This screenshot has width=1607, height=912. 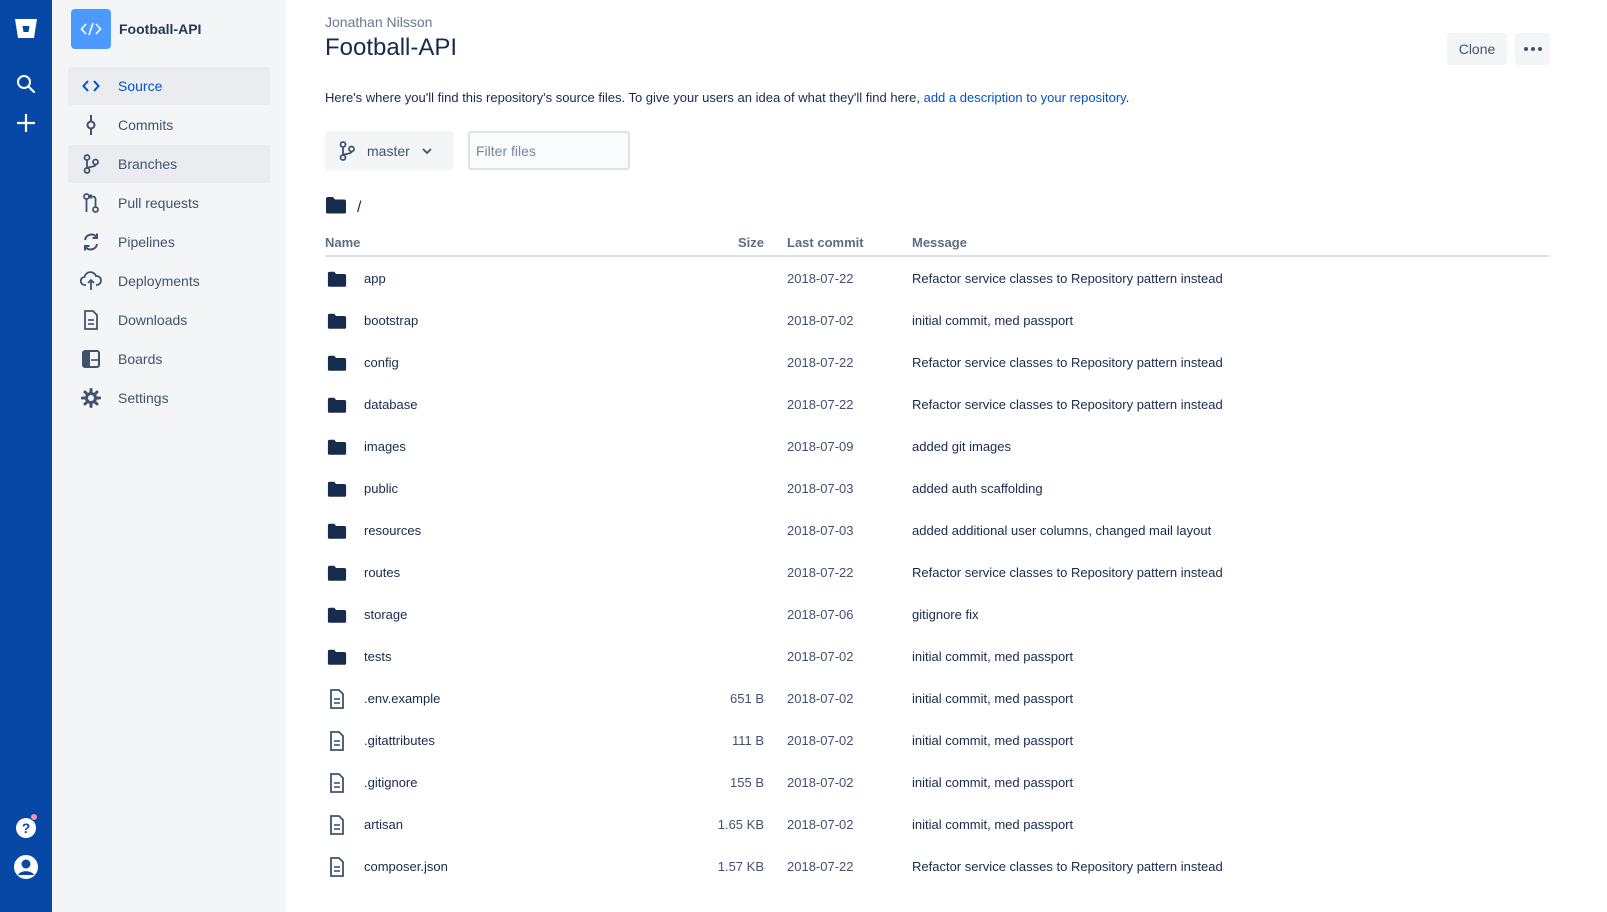 What do you see at coordinates (34, 817) in the screenshot?
I see `notification-dot` at bounding box center [34, 817].